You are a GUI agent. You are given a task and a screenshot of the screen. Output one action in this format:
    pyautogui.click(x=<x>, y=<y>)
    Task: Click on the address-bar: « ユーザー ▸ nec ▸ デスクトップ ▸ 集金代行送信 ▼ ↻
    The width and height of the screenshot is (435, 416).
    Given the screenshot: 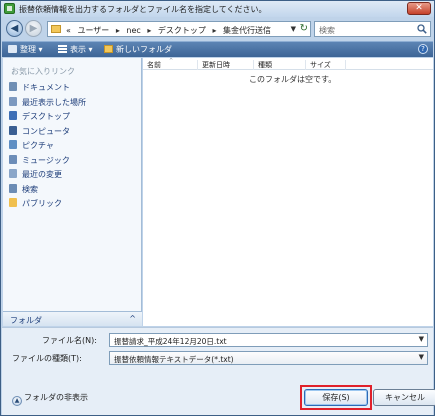 What is the action you would take?
    pyautogui.click(x=179, y=29)
    